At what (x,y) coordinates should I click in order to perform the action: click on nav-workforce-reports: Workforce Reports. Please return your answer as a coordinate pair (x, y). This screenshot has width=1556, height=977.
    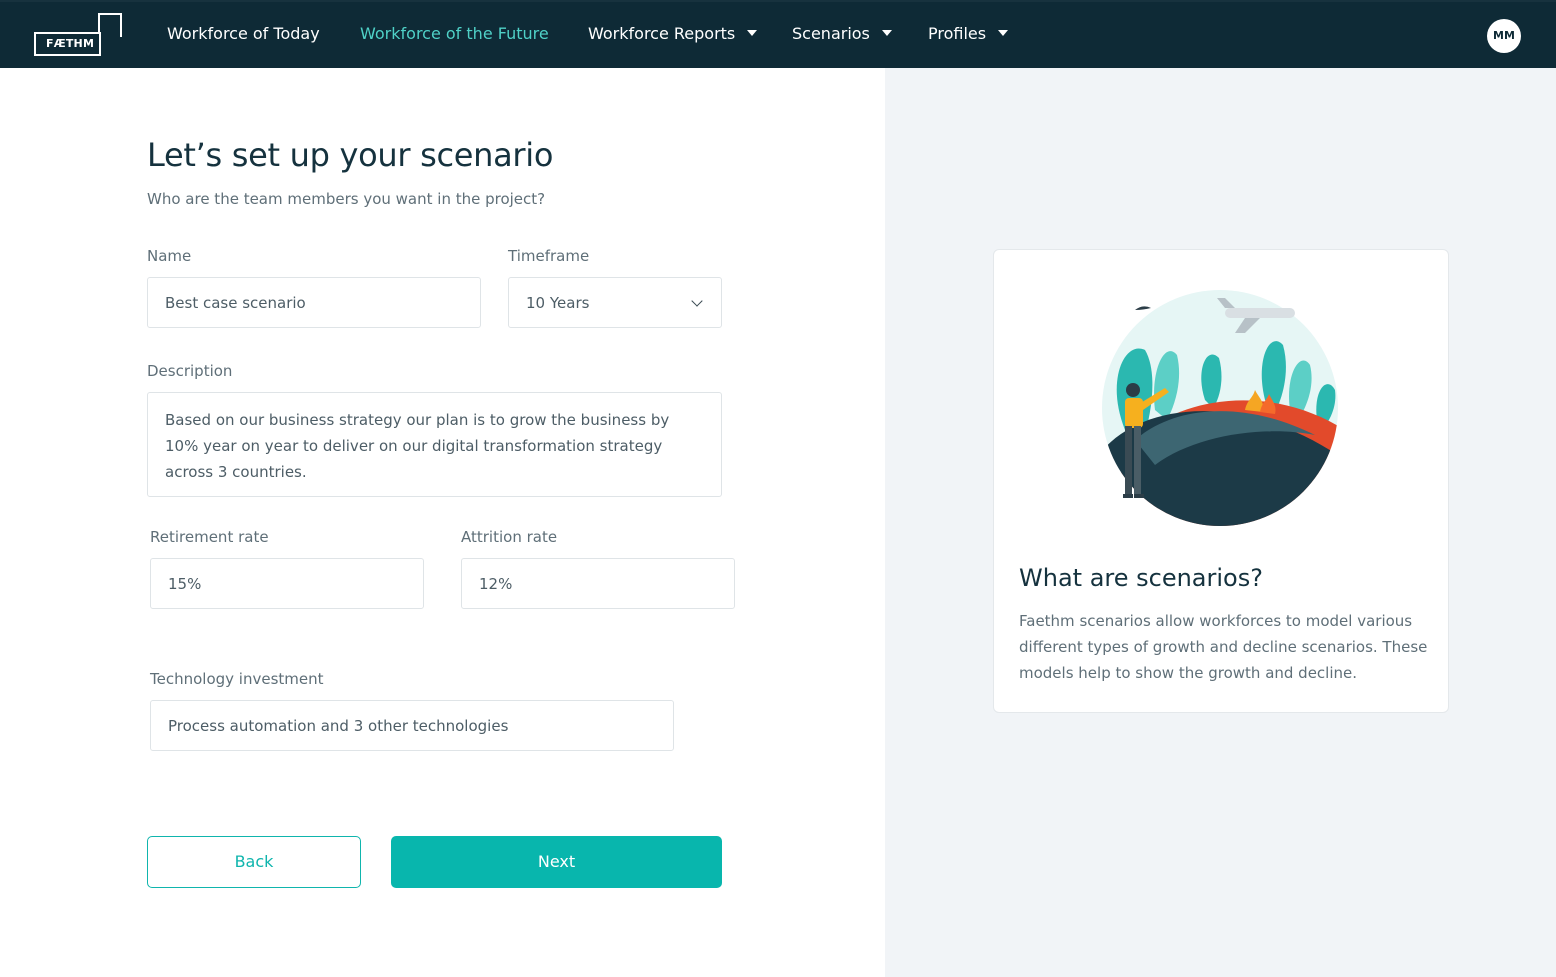
    Looking at the image, I should click on (673, 33).